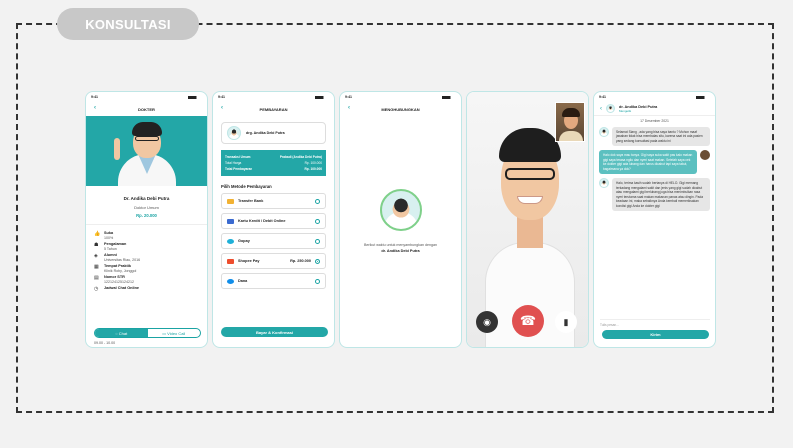 Image resolution: width=793 pixels, height=448 pixels. I want to click on shopeepay-icon, so click(230, 261).